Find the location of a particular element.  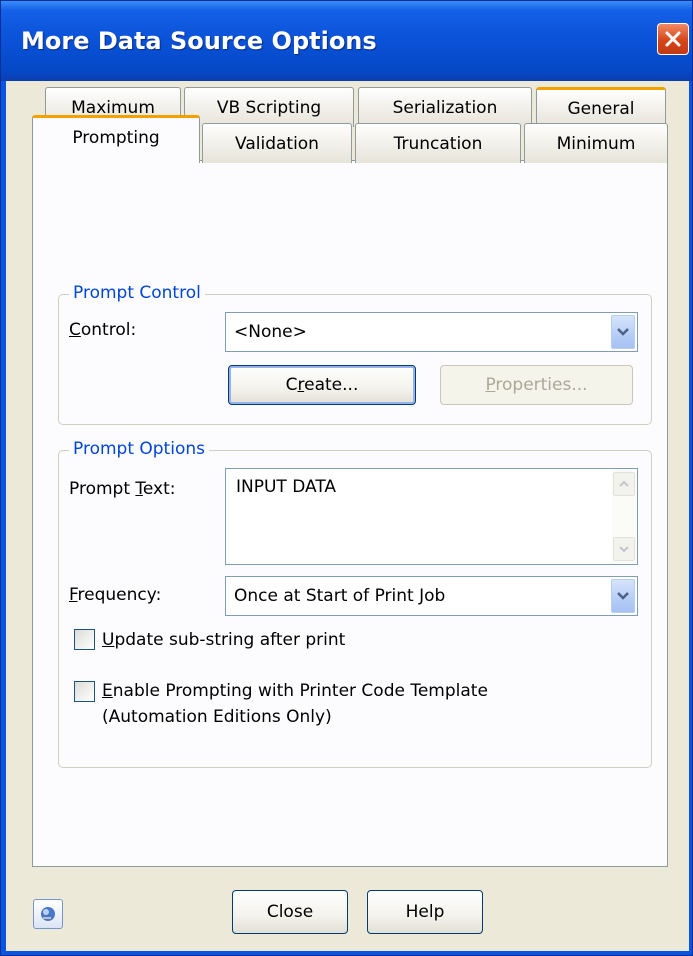

tab-label: Minimum is located at coordinates (596, 143).